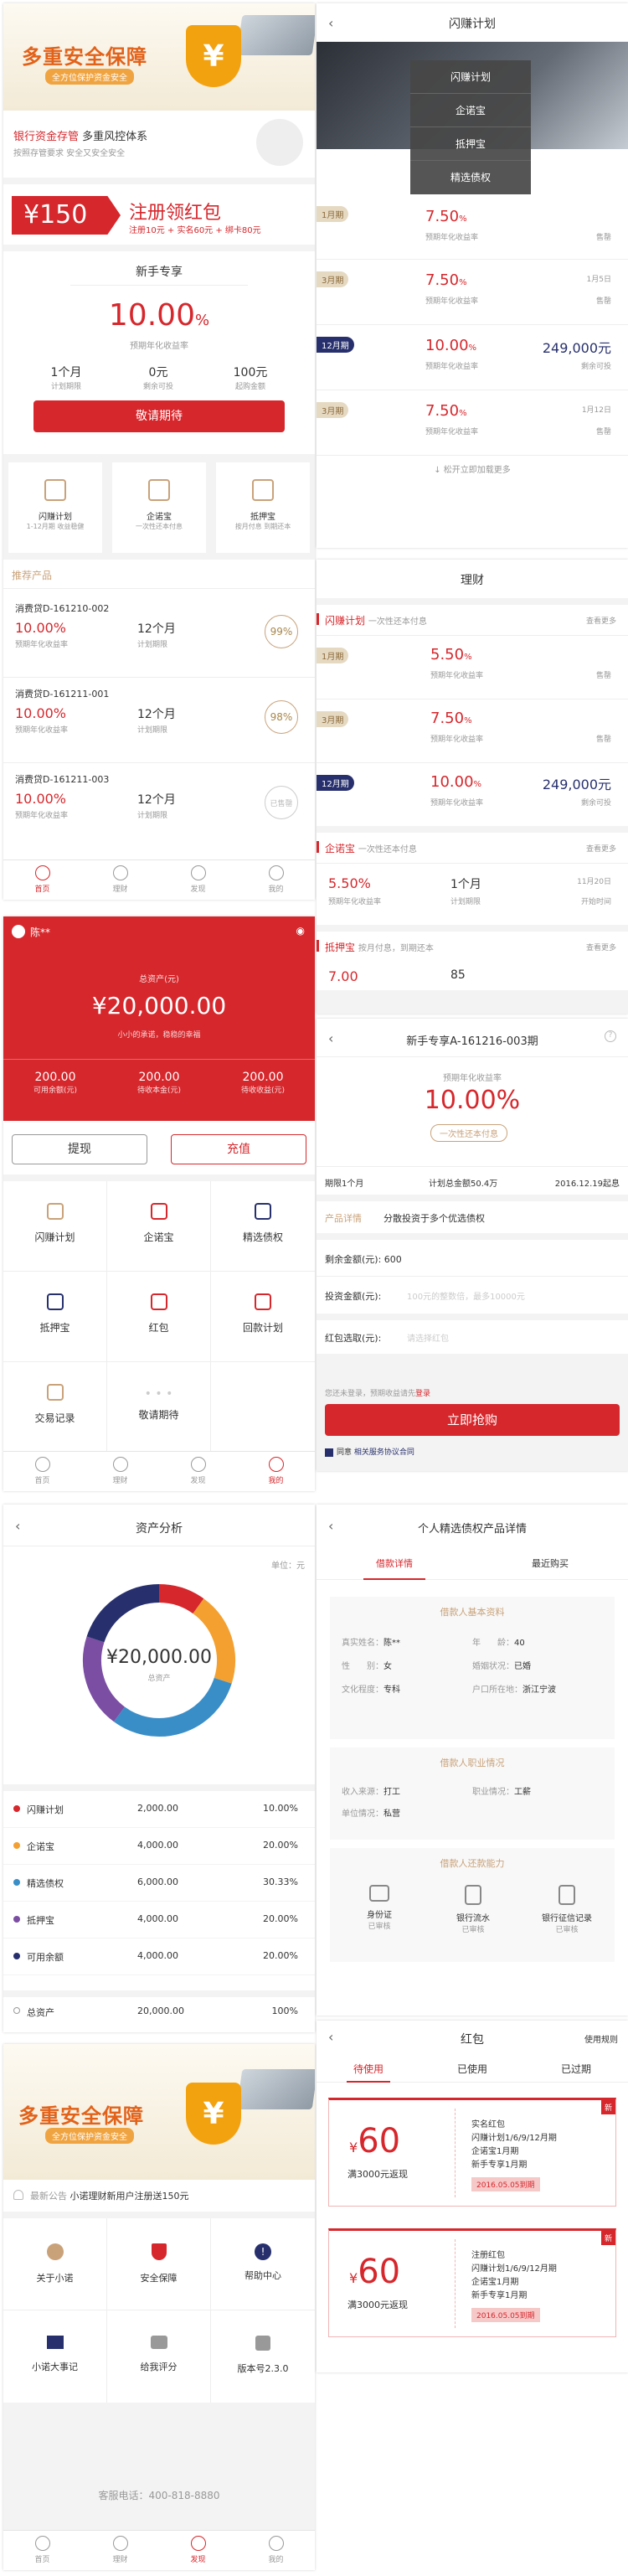  Describe the element at coordinates (471, 110) in the screenshot. I see `menu-item-enterprise: 企诺宝` at that location.